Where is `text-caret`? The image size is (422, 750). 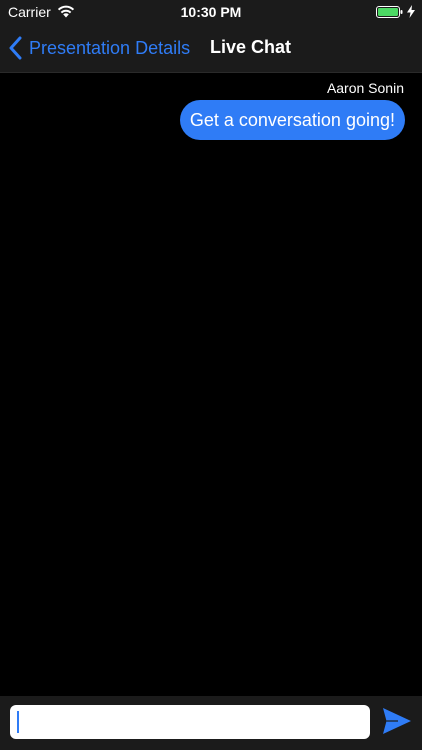 text-caret is located at coordinates (18, 722).